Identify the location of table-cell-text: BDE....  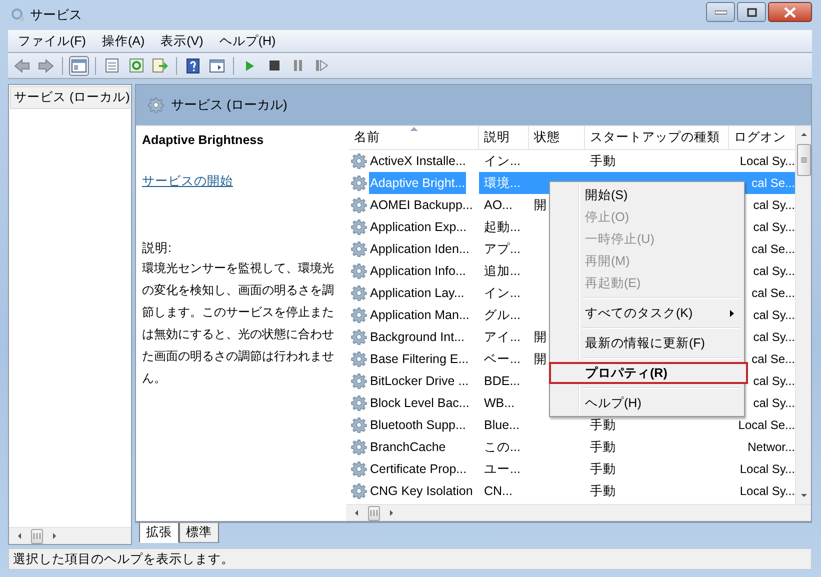
(502, 381).